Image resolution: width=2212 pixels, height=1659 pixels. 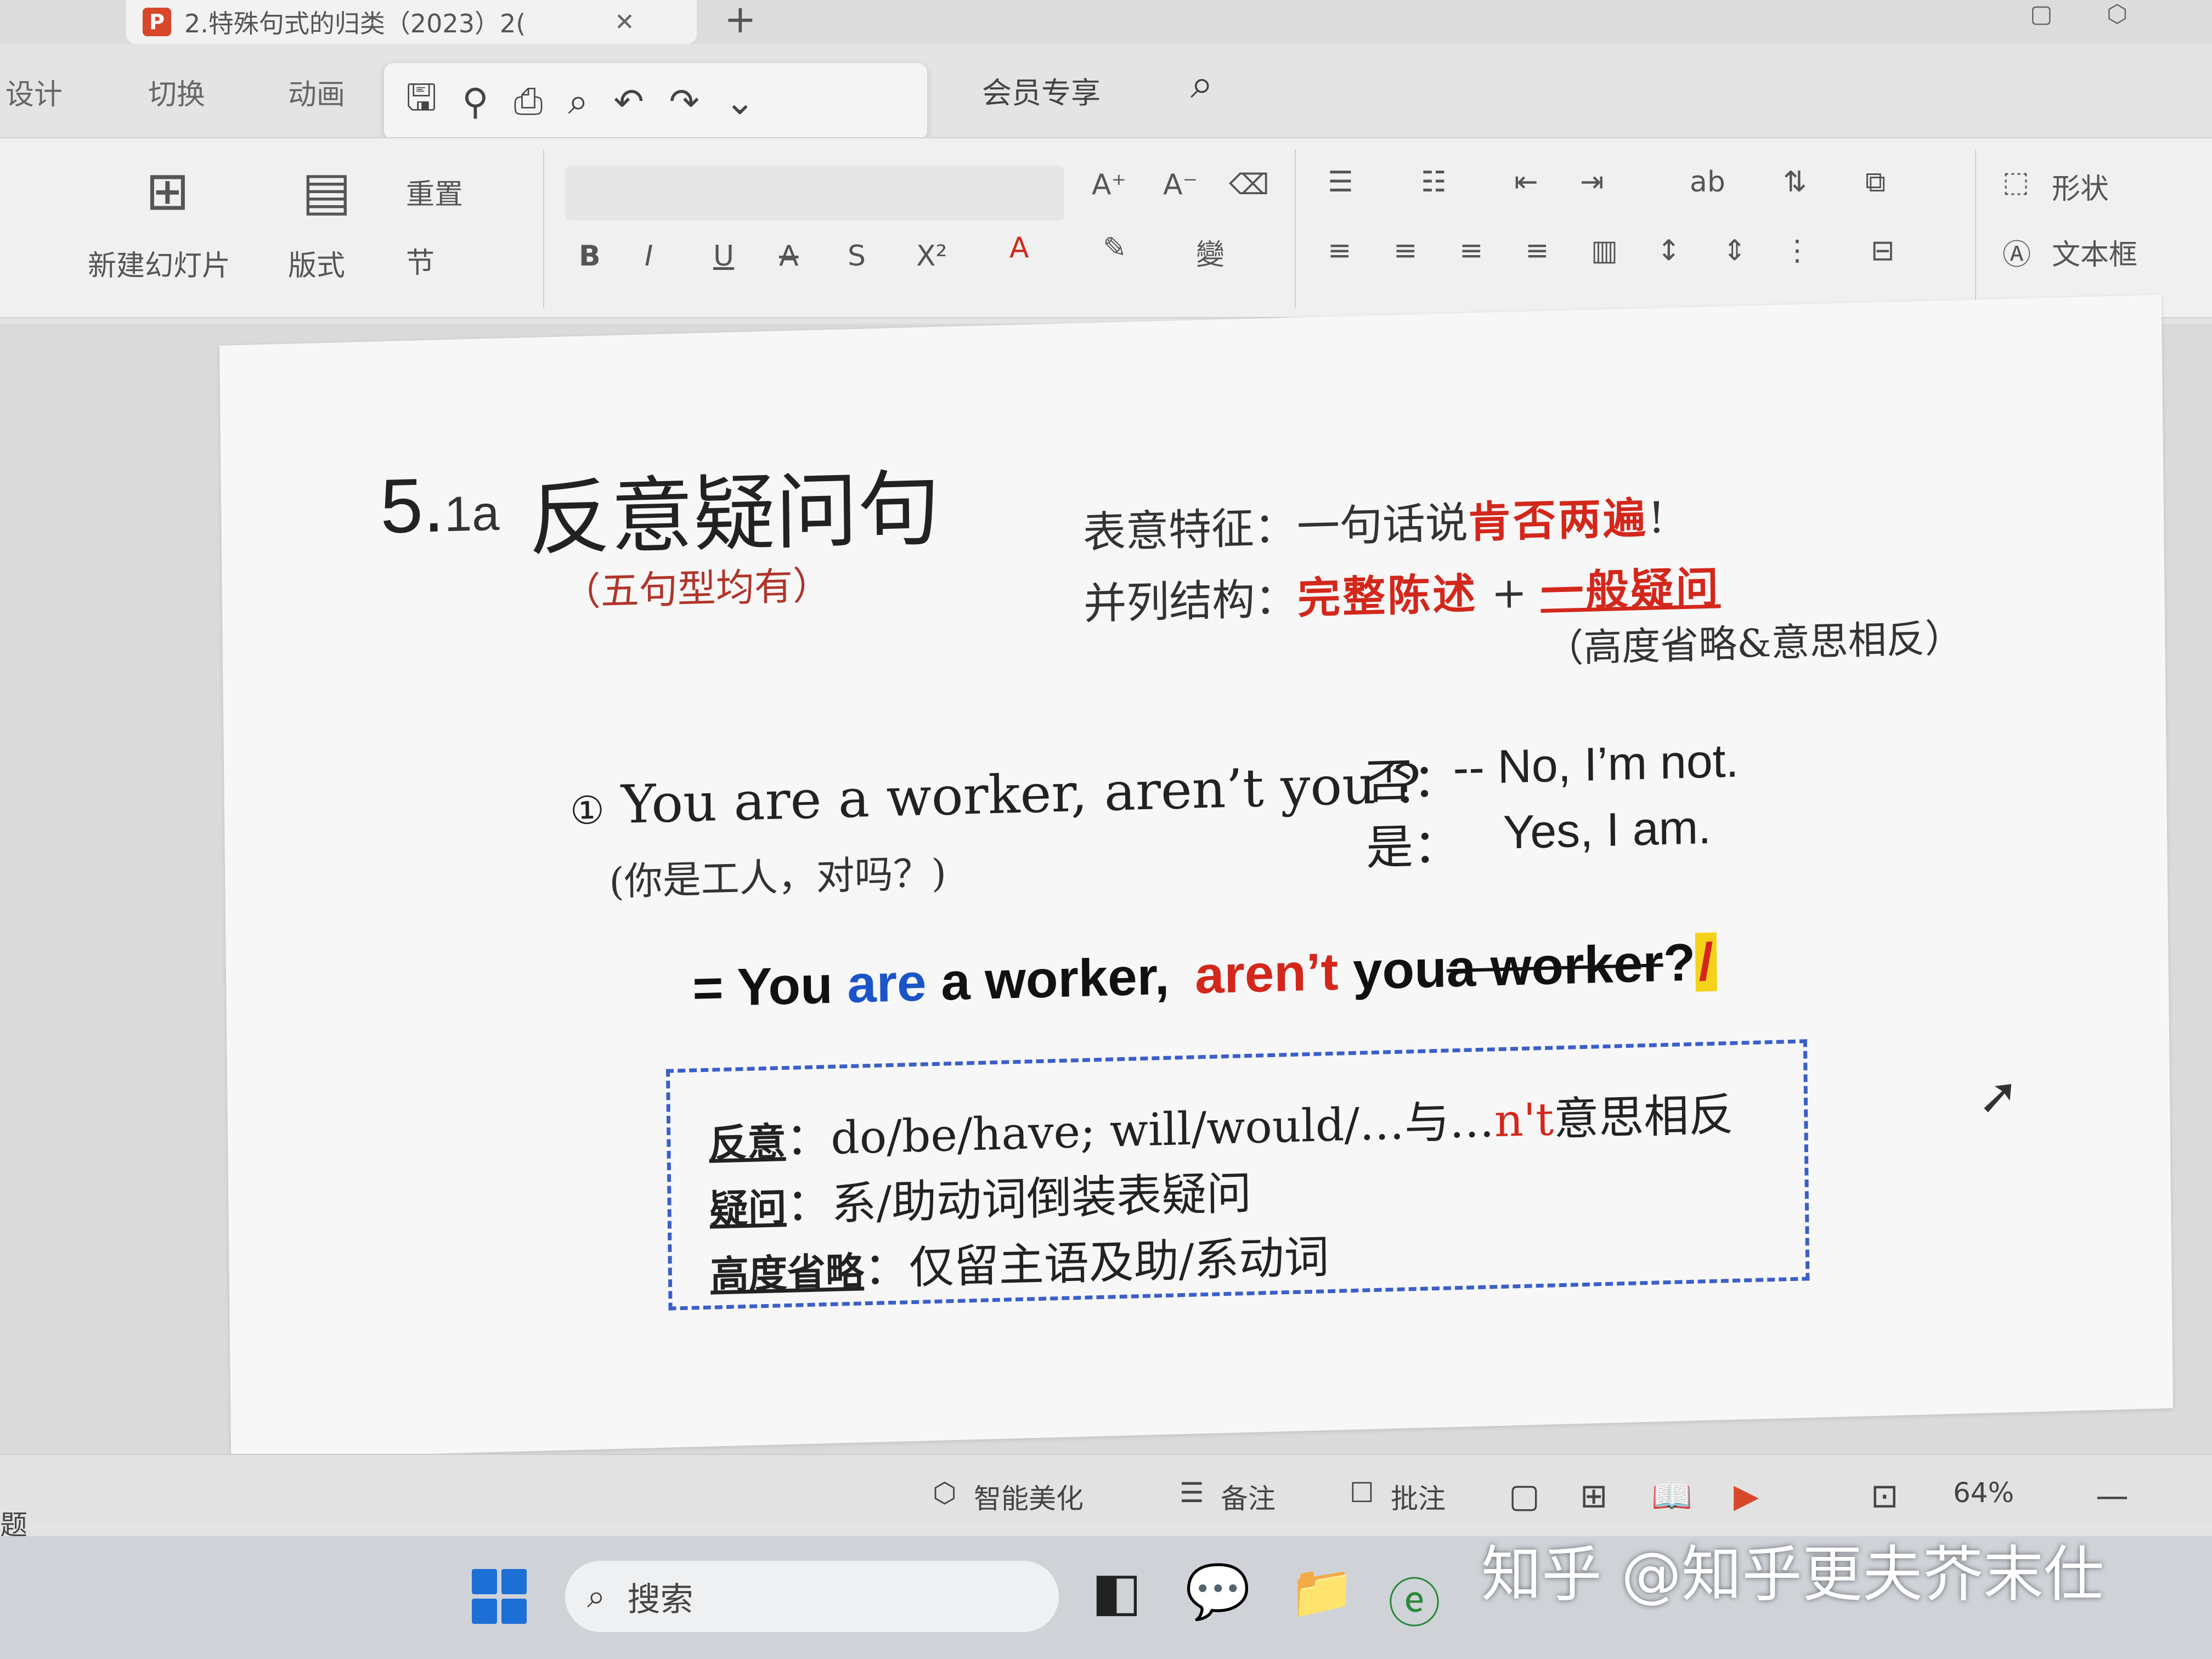 What do you see at coordinates (812, 1596) in the screenshot?
I see `taskbar-search: ⌕ 搜索` at bounding box center [812, 1596].